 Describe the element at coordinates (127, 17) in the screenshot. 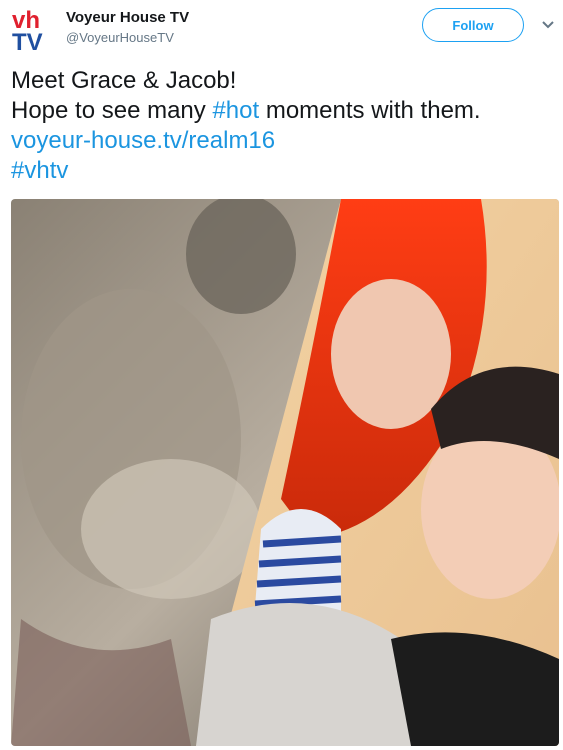

I see `display-name: Voyeur House TV` at that location.